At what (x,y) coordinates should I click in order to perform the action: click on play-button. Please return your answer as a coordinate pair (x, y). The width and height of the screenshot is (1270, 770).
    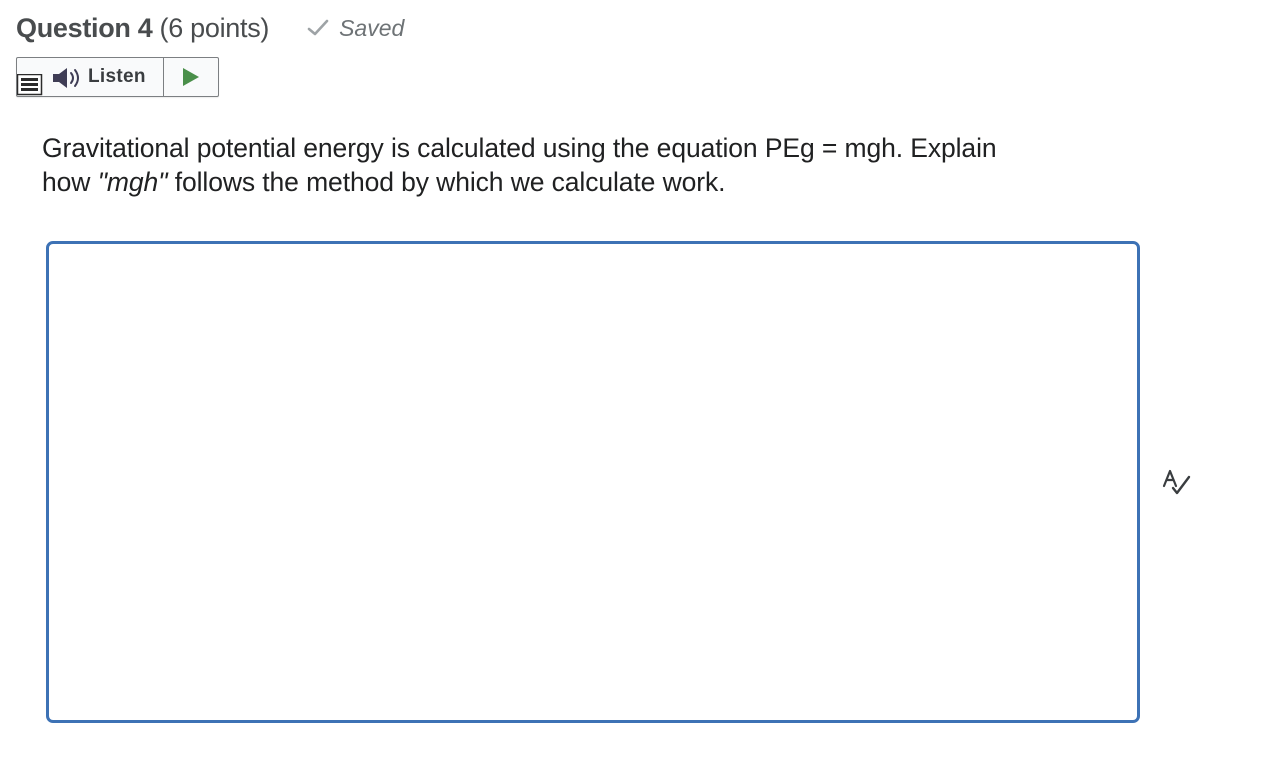
    Looking at the image, I should click on (191, 77).